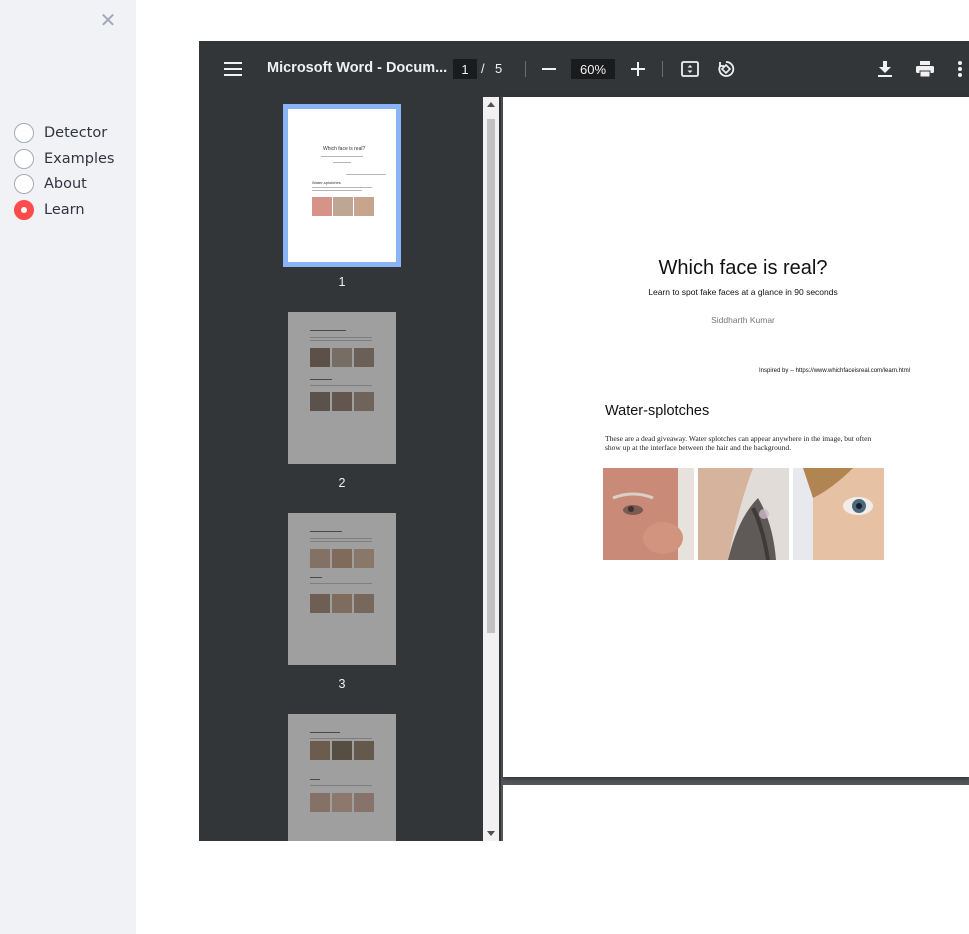 The image size is (969, 934). What do you see at coordinates (743, 320) in the screenshot?
I see `document-author: Siddharth Kumar` at bounding box center [743, 320].